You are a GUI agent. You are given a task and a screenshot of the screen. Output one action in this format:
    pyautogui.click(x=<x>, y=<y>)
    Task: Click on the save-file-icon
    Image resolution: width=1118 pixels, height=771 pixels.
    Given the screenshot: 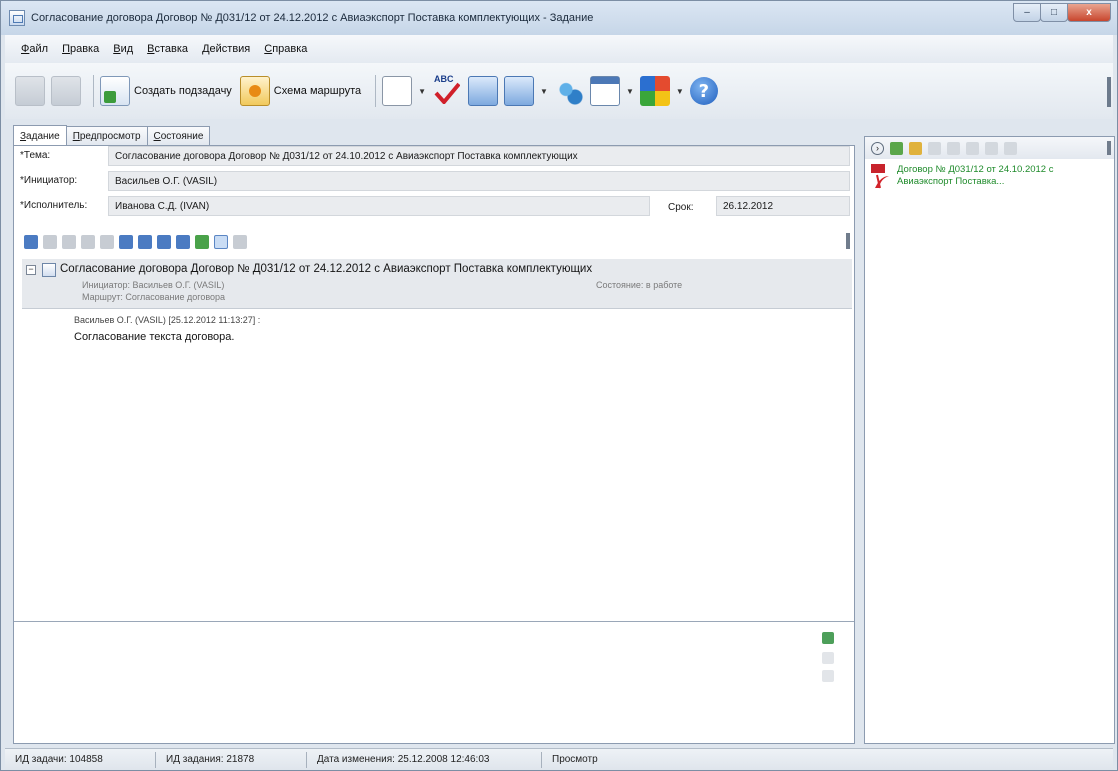 What is the action you would take?
    pyautogui.click(x=972, y=148)
    